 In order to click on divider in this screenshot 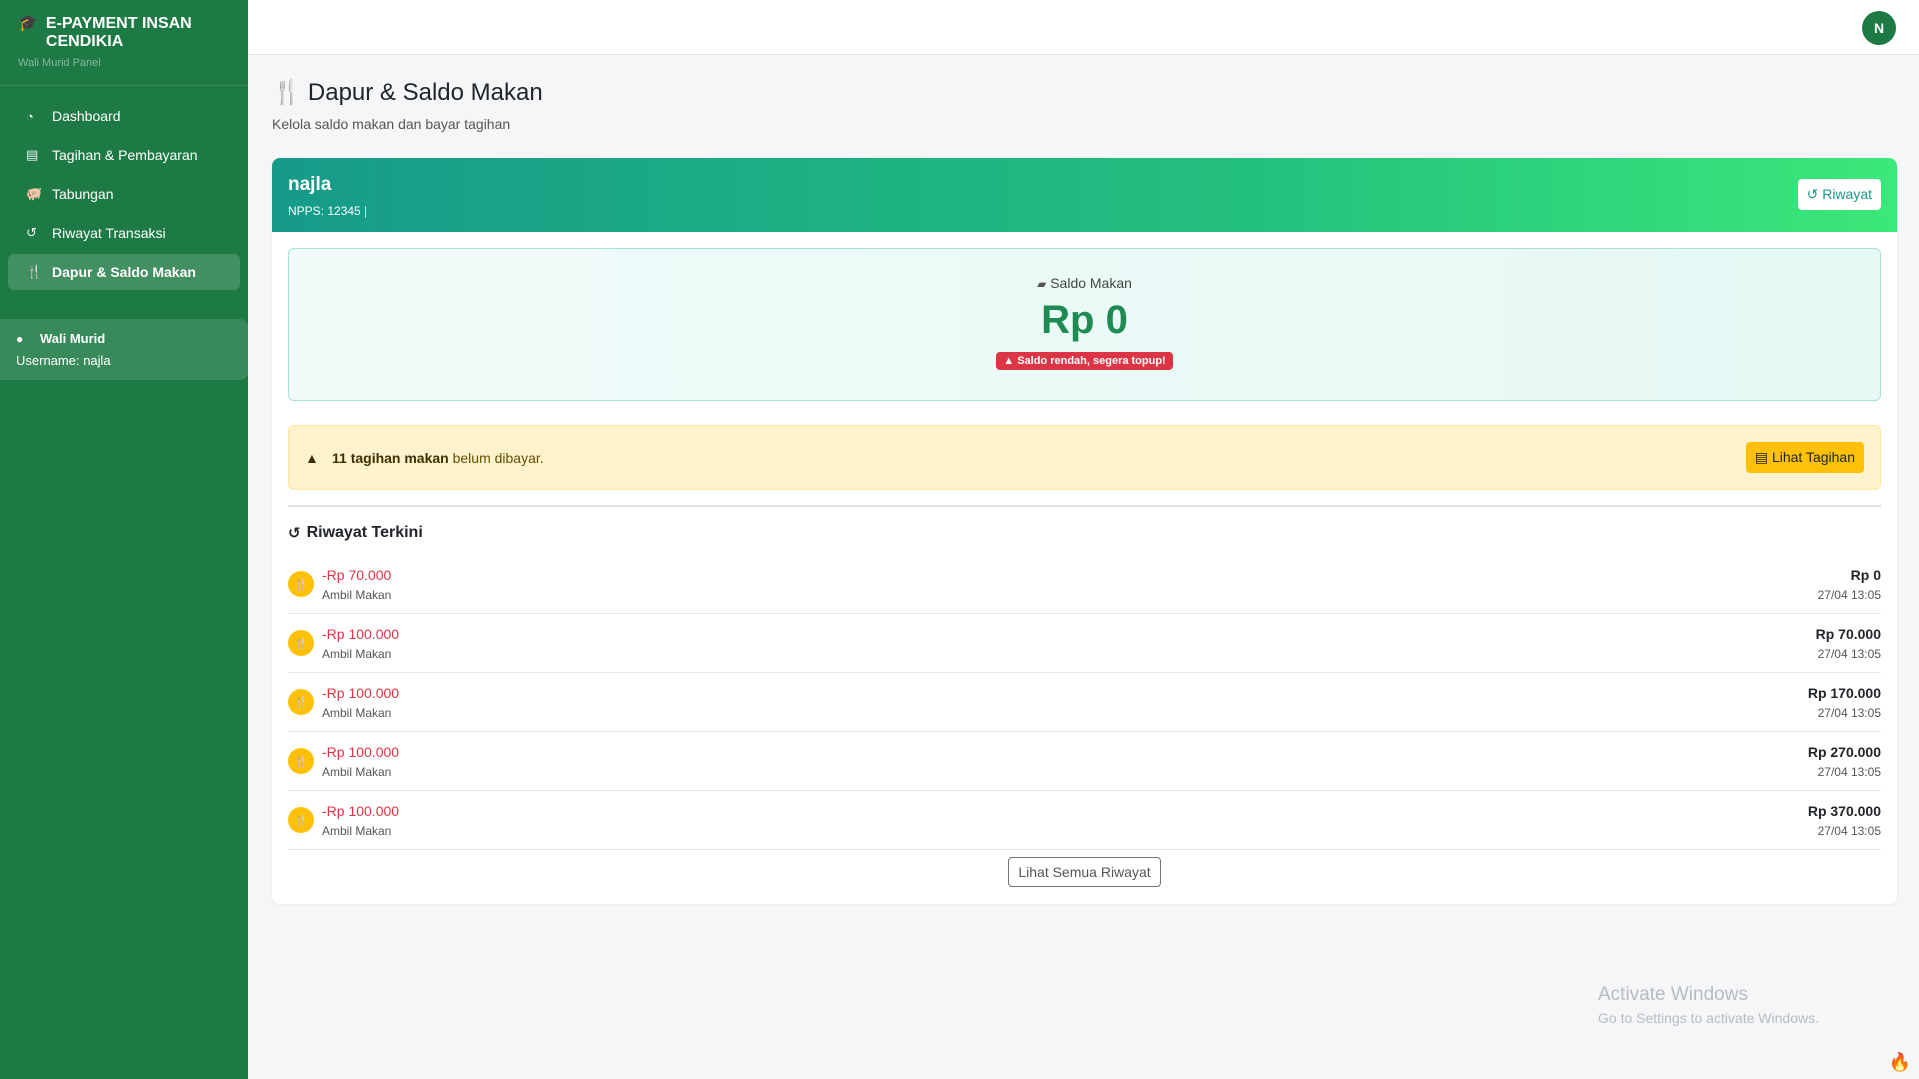, I will do `click(1084, 506)`.